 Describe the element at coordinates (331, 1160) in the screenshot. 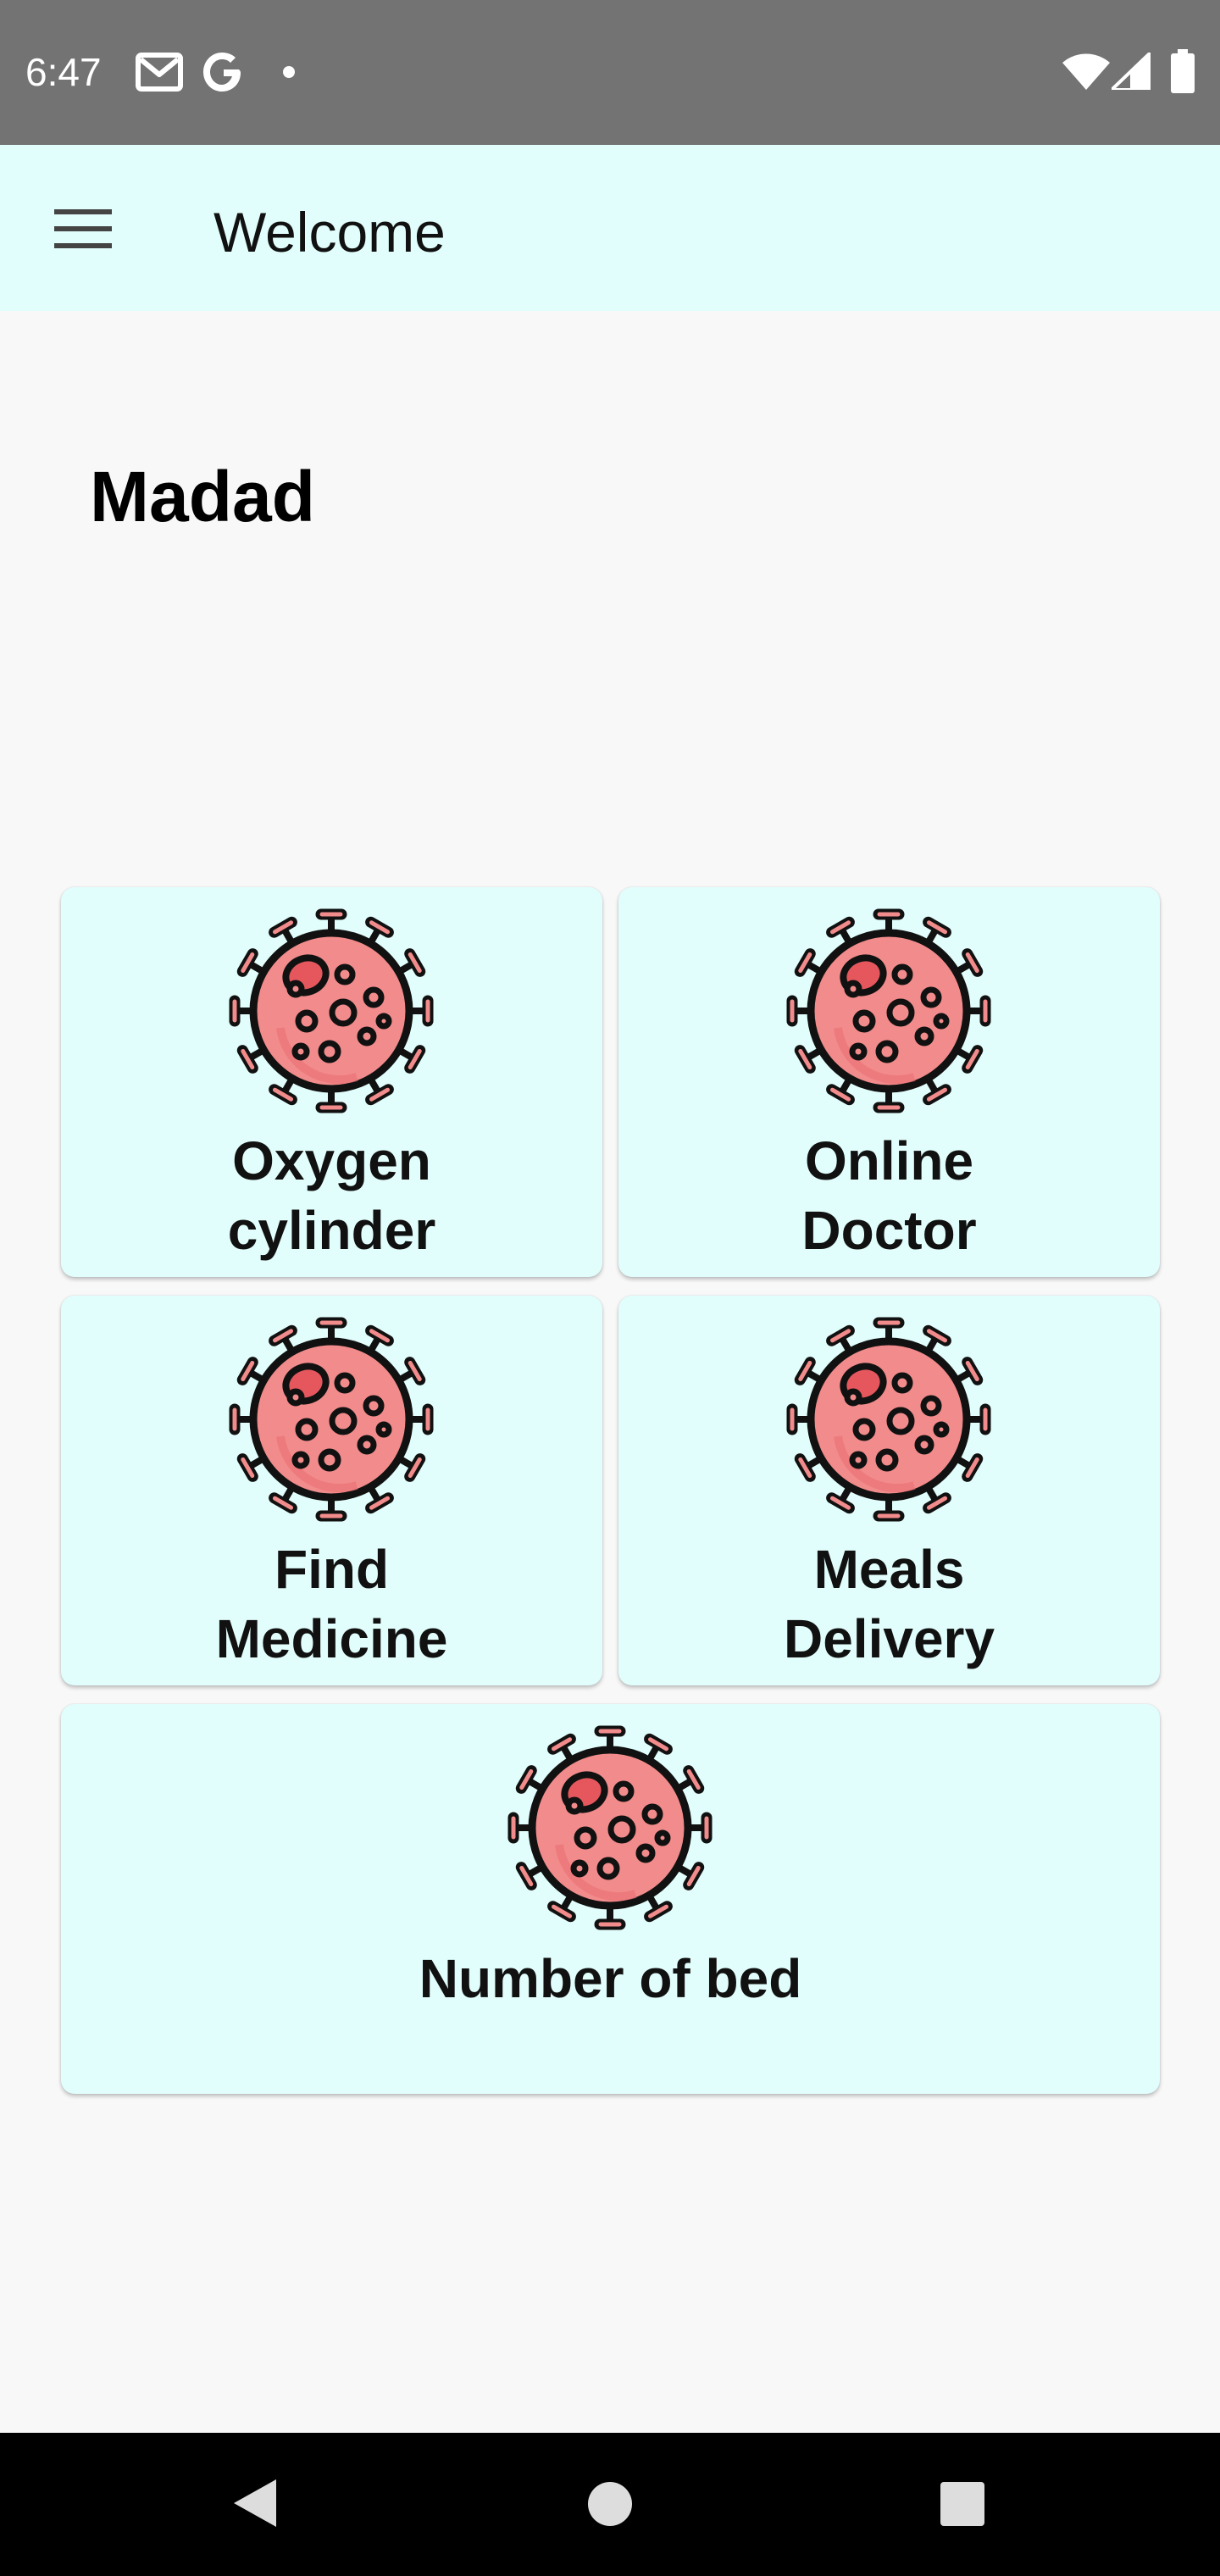

I see `card-label-line1: Oxygen` at that location.